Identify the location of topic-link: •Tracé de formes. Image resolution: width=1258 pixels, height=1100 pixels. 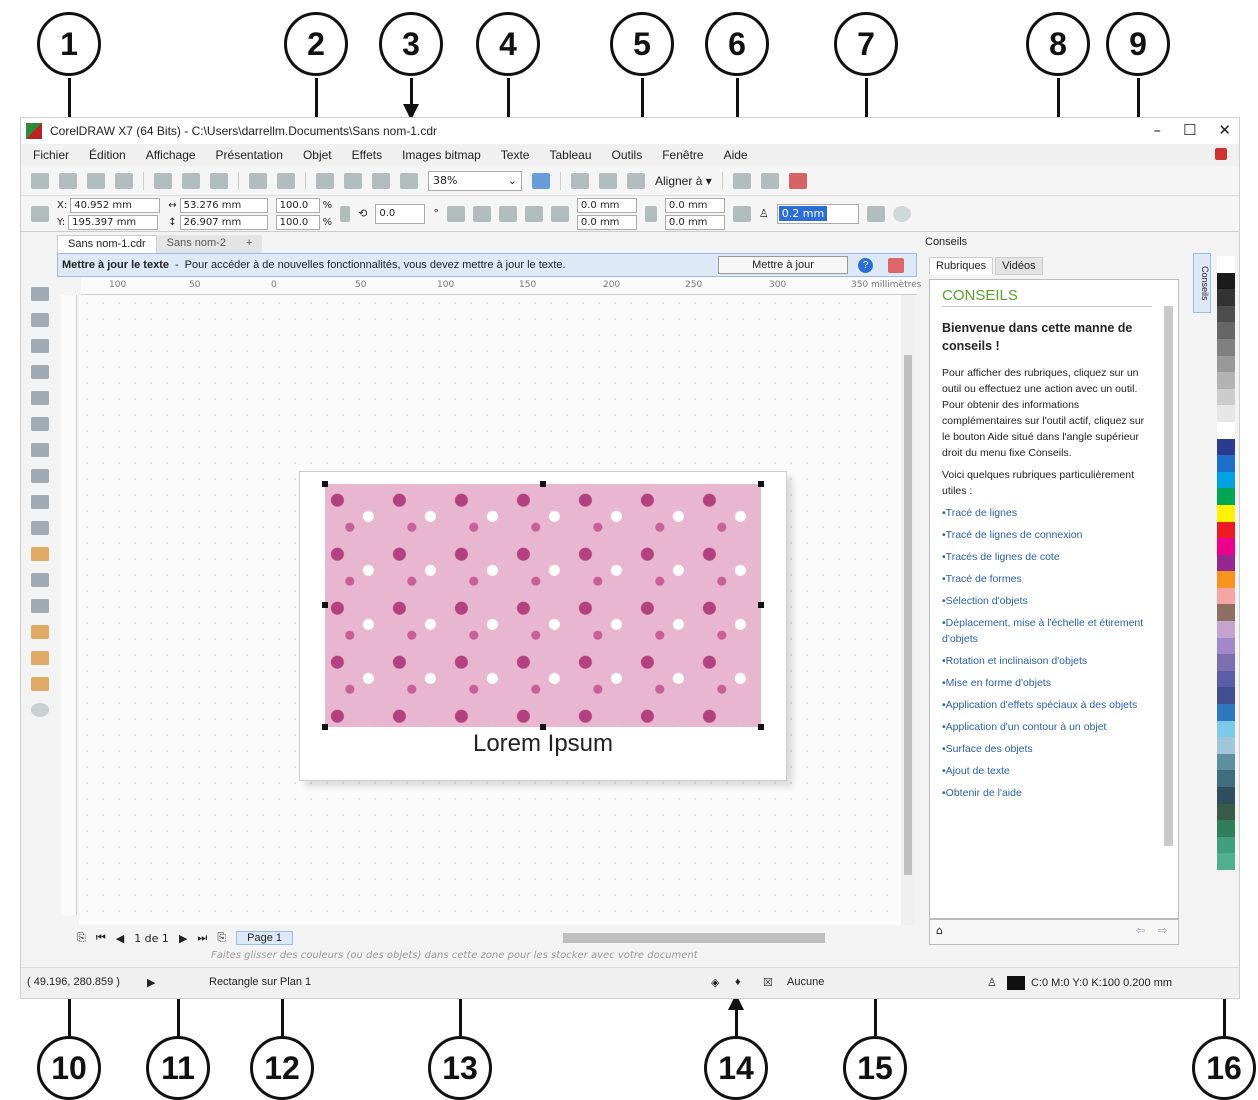
(1047, 579).